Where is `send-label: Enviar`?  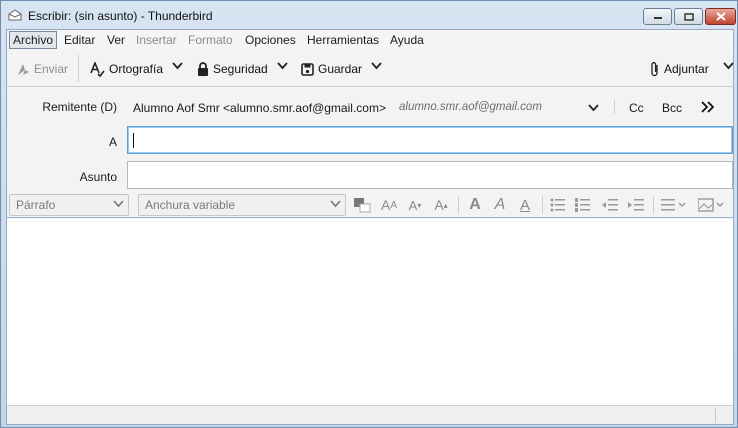
send-label: Enviar is located at coordinates (51, 69).